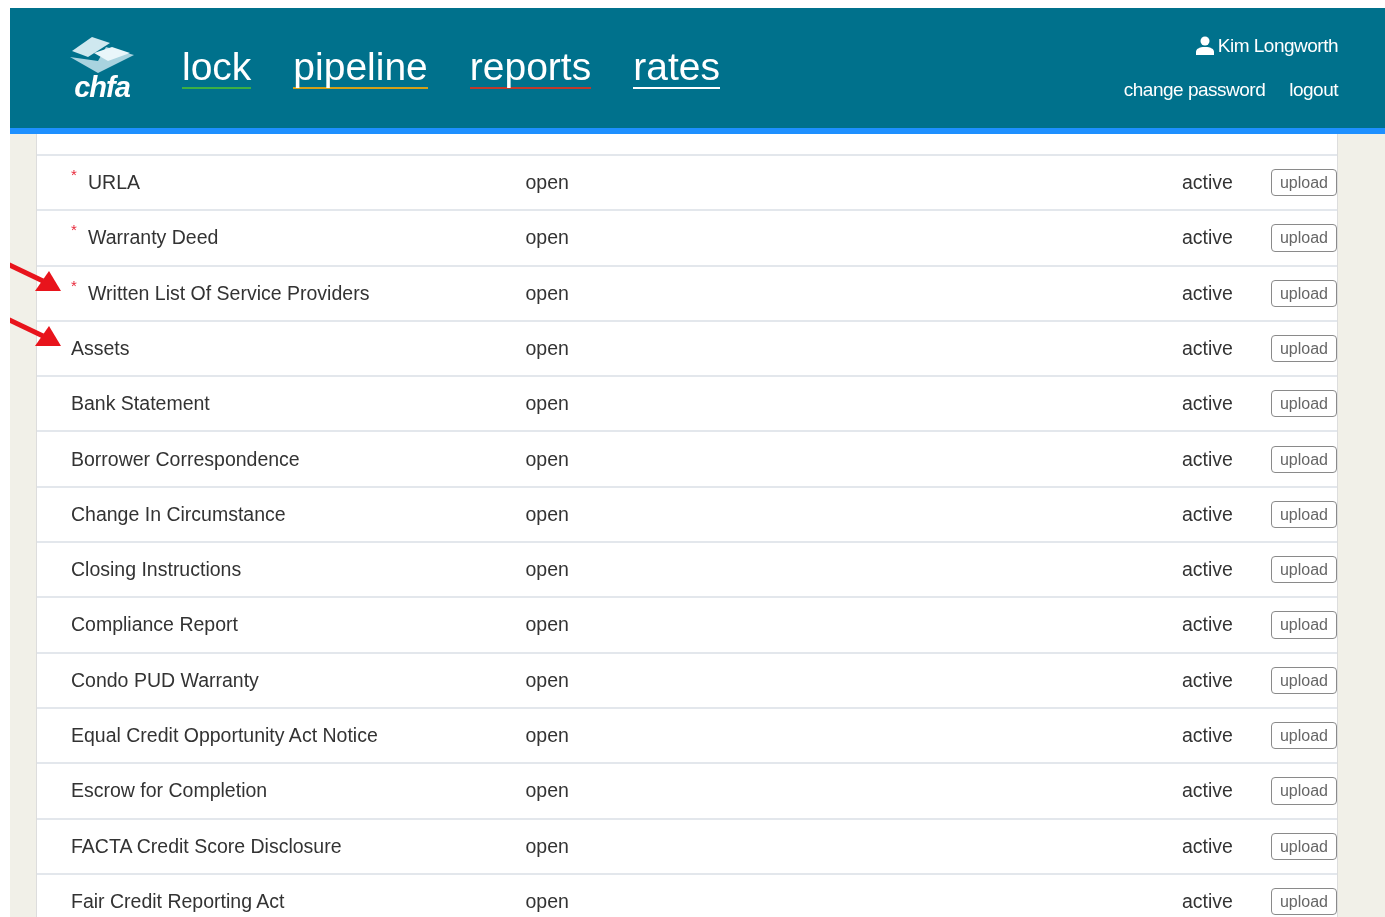 The image size is (1385, 917). What do you see at coordinates (530, 68) in the screenshot?
I see `nav-link: reports` at bounding box center [530, 68].